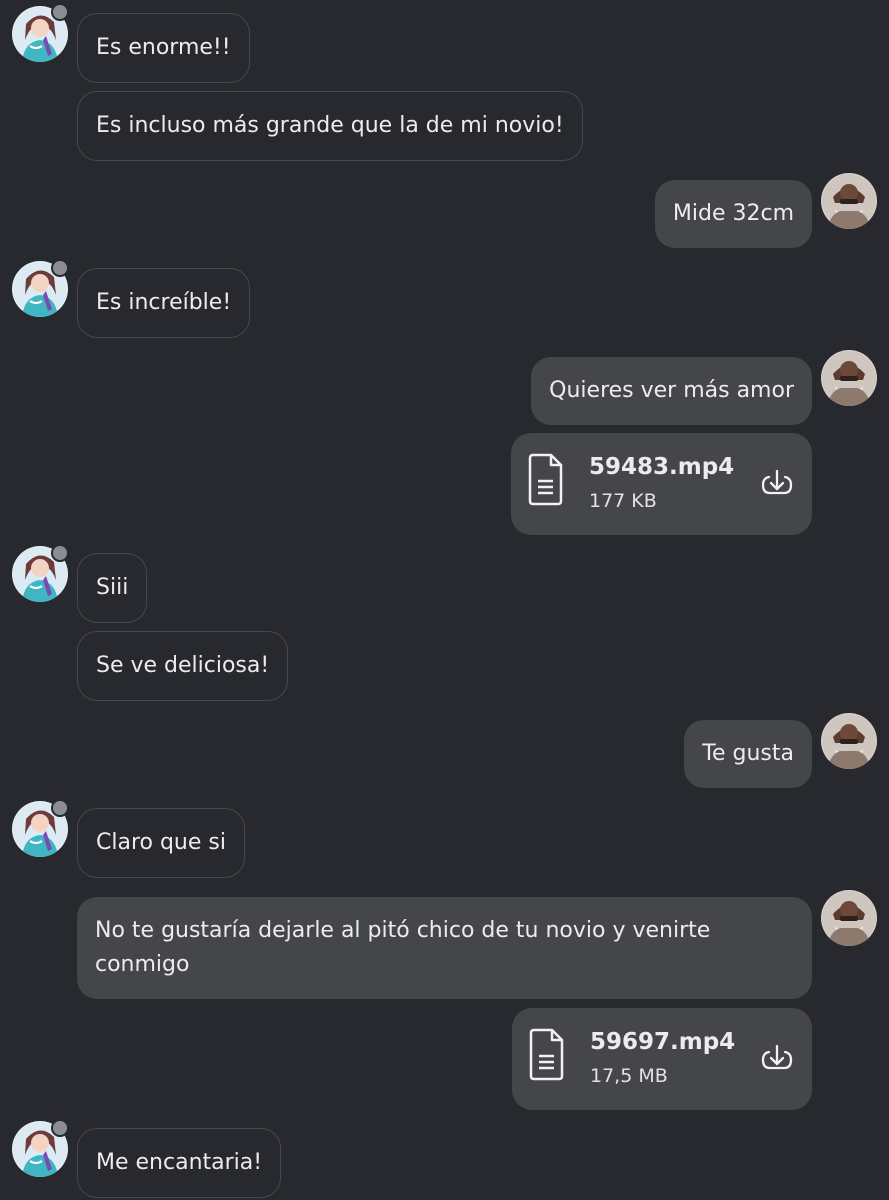  What do you see at coordinates (662, 1059) in the screenshot?
I see `file-attachment: 59697.mp4 17,5 MB` at bounding box center [662, 1059].